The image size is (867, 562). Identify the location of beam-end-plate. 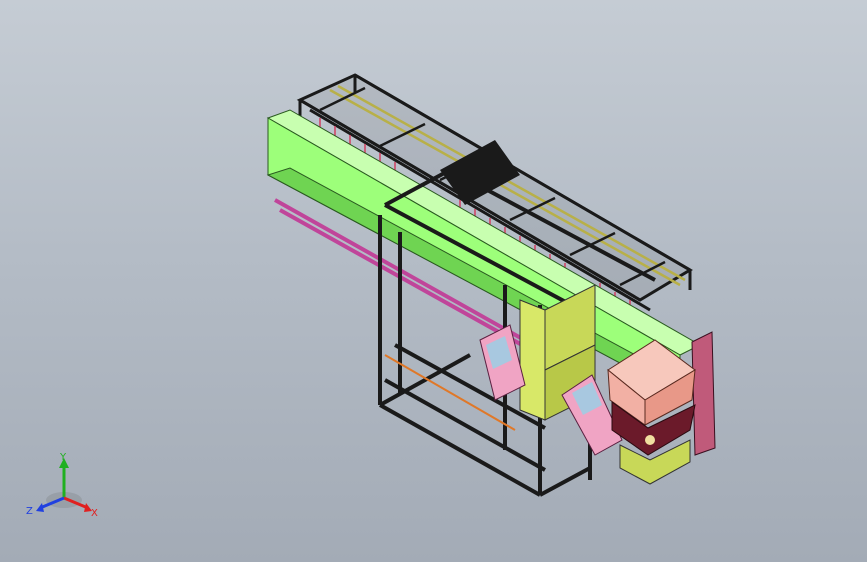
(703, 393).